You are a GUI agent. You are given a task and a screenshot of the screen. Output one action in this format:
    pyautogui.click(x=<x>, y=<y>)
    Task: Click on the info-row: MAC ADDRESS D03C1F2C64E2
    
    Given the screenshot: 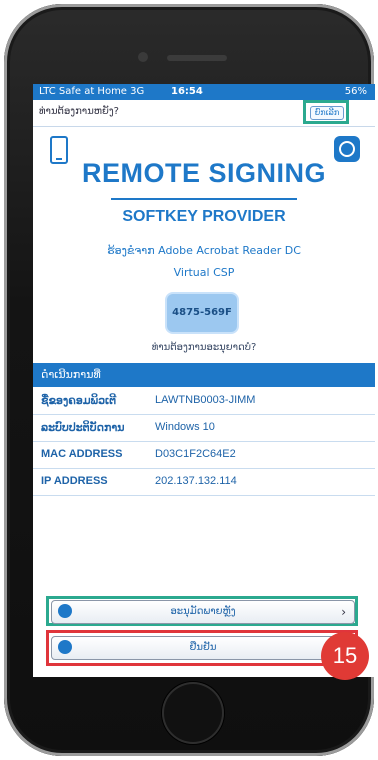 What is the action you would take?
    pyautogui.click(x=204, y=455)
    